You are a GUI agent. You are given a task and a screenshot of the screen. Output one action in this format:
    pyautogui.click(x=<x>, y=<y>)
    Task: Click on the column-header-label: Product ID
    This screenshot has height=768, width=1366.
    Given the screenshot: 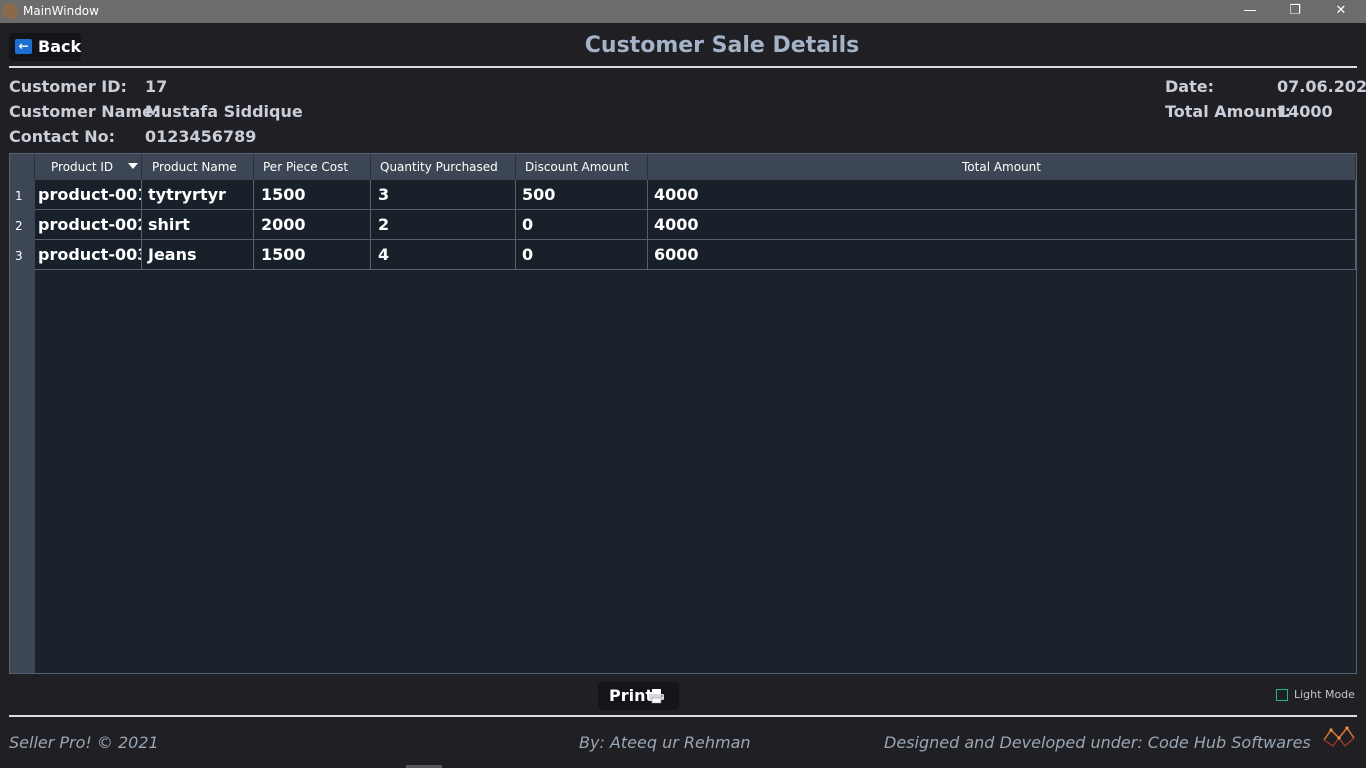 What is the action you would take?
    pyautogui.click(x=82, y=167)
    